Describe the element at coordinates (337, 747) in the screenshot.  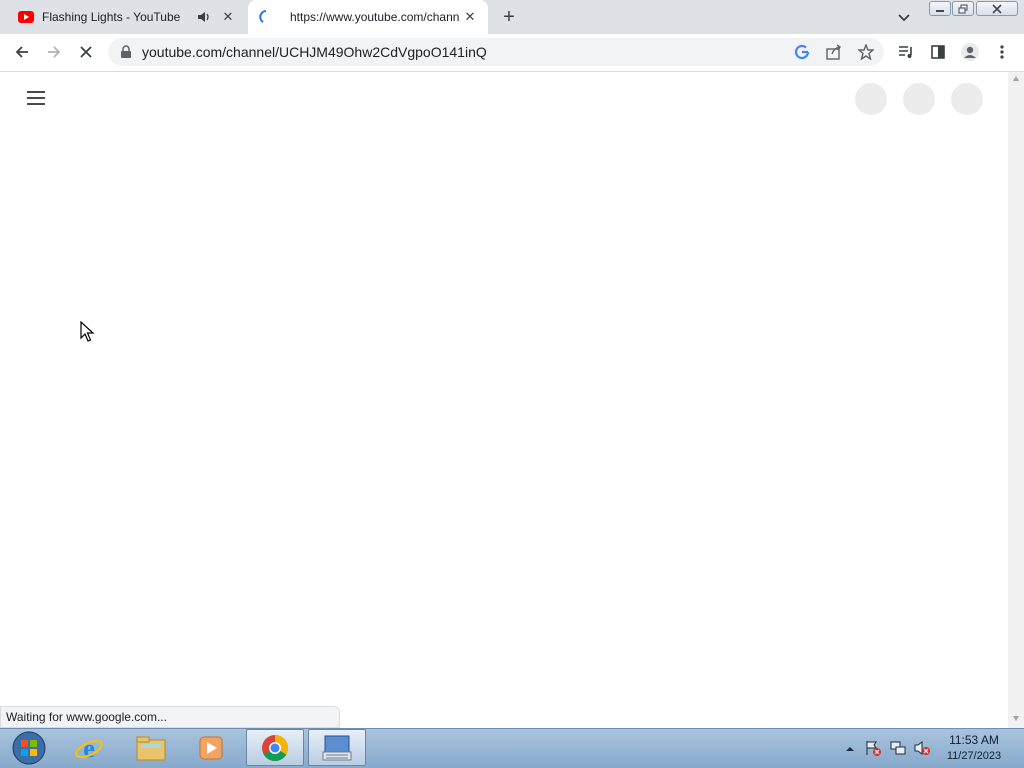
I see `on-screen-keyboard-icon` at that location.